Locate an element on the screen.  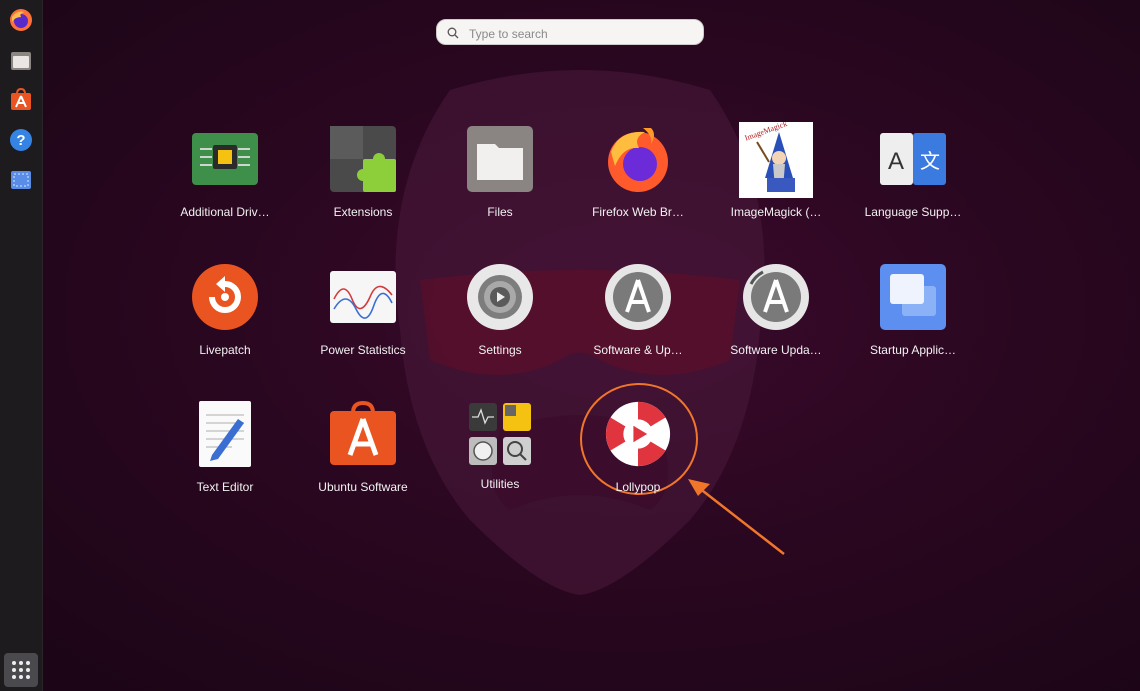
app-settings: Settings is located at coordinates (500, 319).